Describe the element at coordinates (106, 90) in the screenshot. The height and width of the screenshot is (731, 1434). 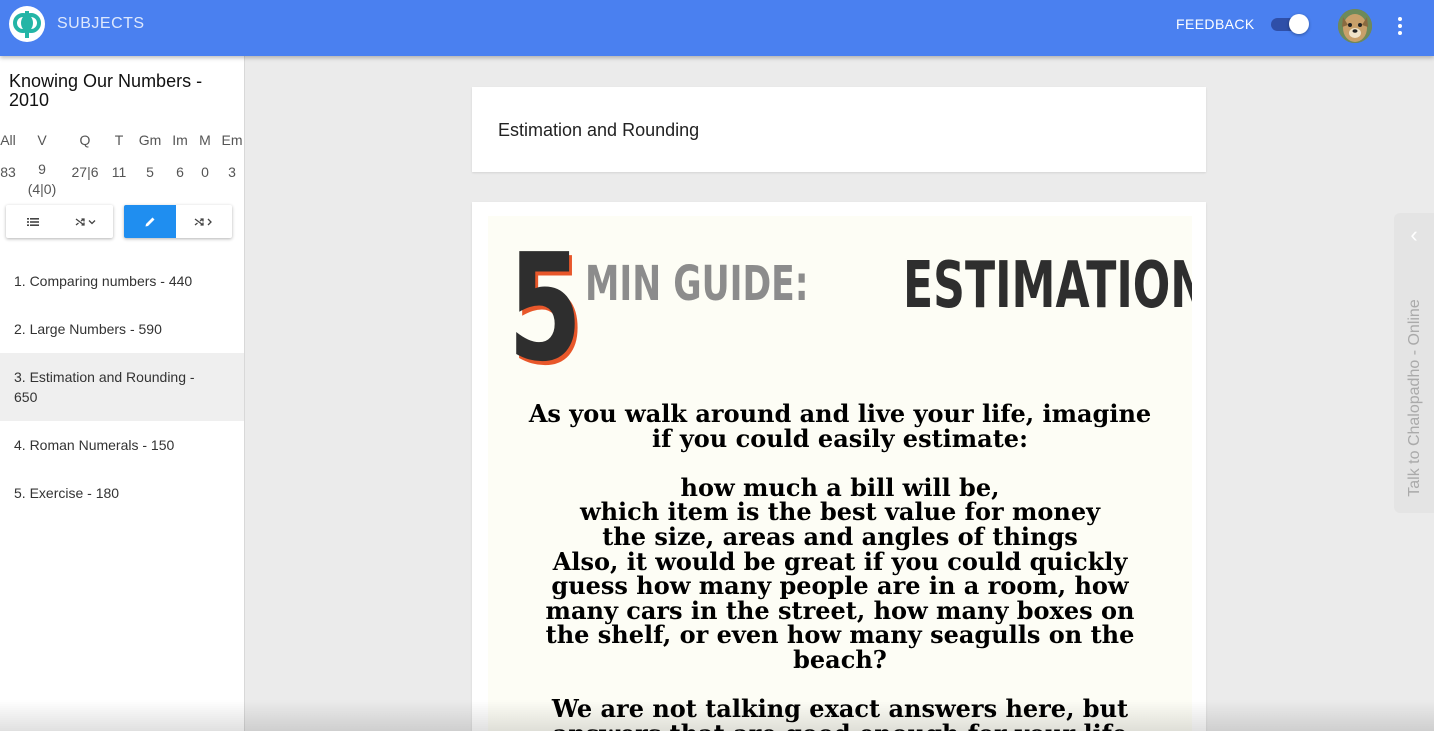
I see `chapter-title: Knowing Our Numbers - 2010` at that location.